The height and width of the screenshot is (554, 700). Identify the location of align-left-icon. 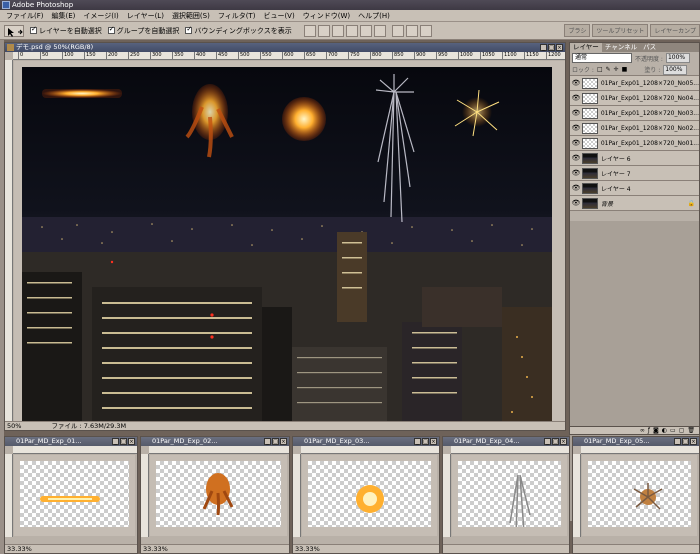
(351, 30).